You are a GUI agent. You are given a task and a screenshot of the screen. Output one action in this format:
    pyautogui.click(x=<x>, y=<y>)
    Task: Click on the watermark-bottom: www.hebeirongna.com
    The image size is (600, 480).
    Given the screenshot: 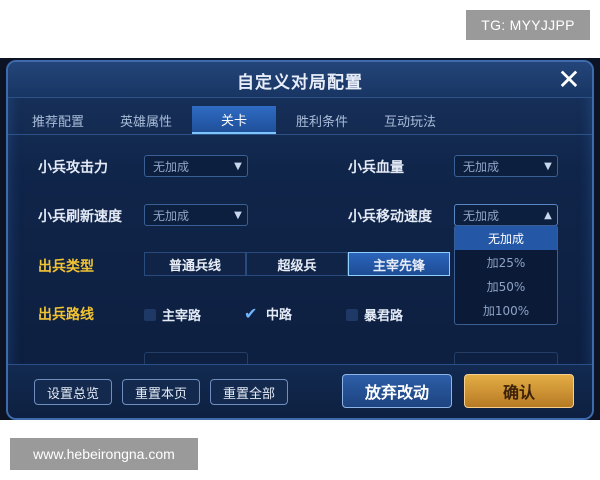 What is the action you would take?
    pyautogui.click(x=104, y=454)
    